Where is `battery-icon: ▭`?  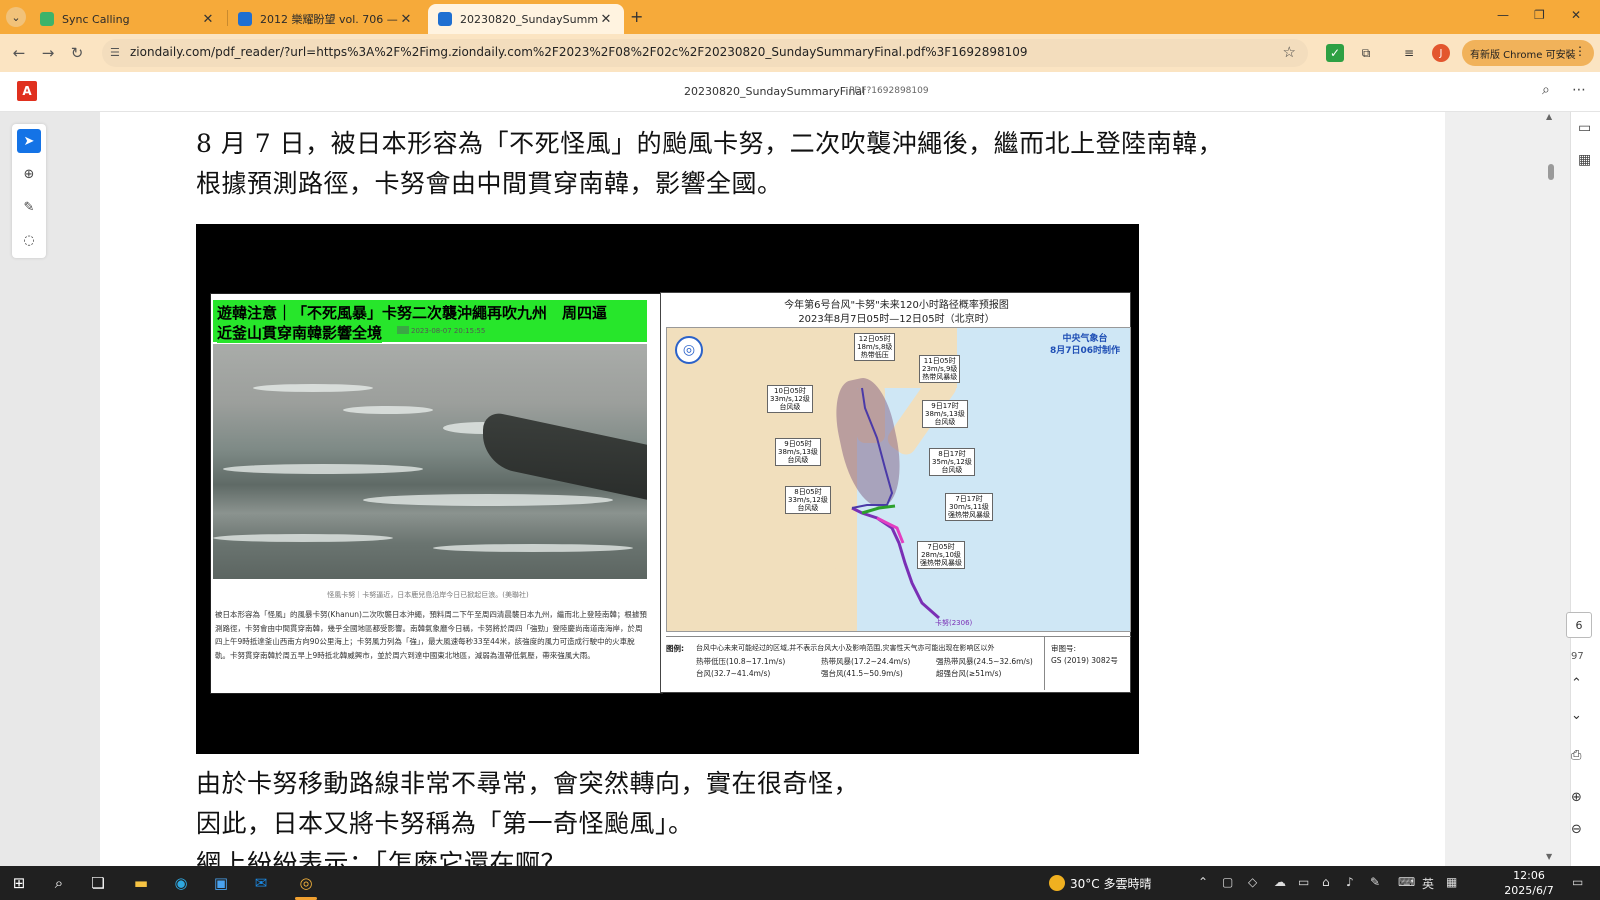
battery-icon: ▭ is located at coordinates (1303, 882).